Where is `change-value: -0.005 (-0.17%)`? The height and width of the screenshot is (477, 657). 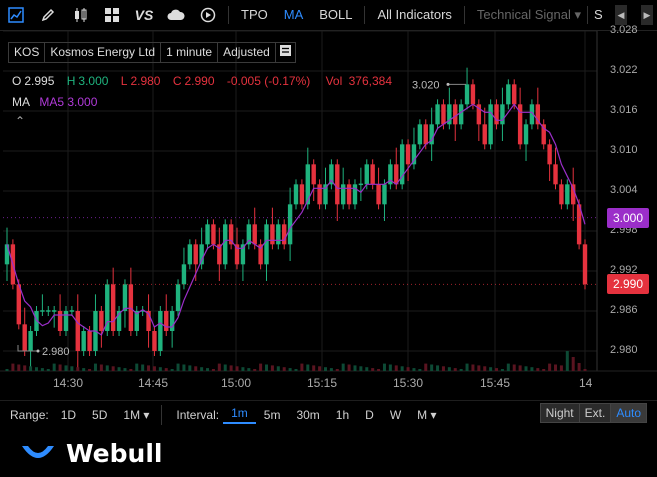 change-value: -0.005 (-0.17%) is located at coordinates (268, 81).